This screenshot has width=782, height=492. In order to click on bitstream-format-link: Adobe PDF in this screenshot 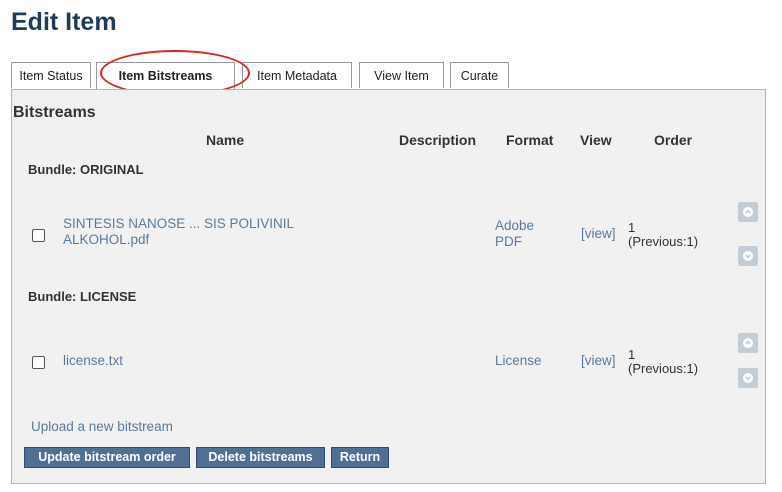, I will do `click(514, 234)`.